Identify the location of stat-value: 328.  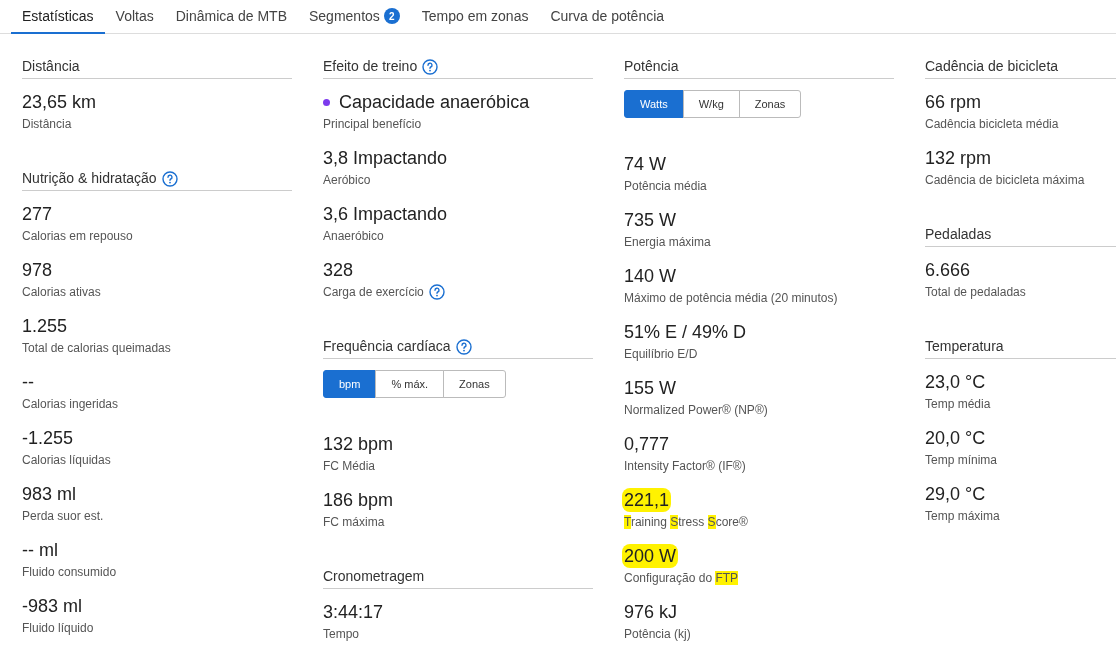
(338, 270).